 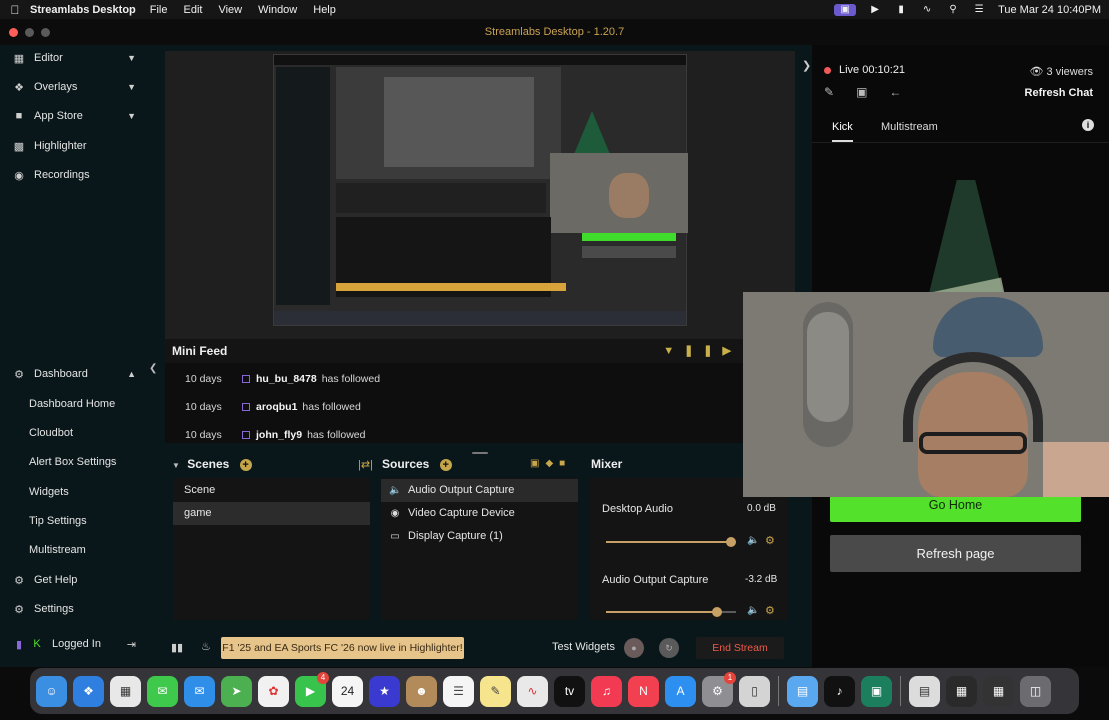 What do you see at coordinates (955, 509) in the screenshot?
I see `go-home-button: Go Home` at bounding box center [955, 509].